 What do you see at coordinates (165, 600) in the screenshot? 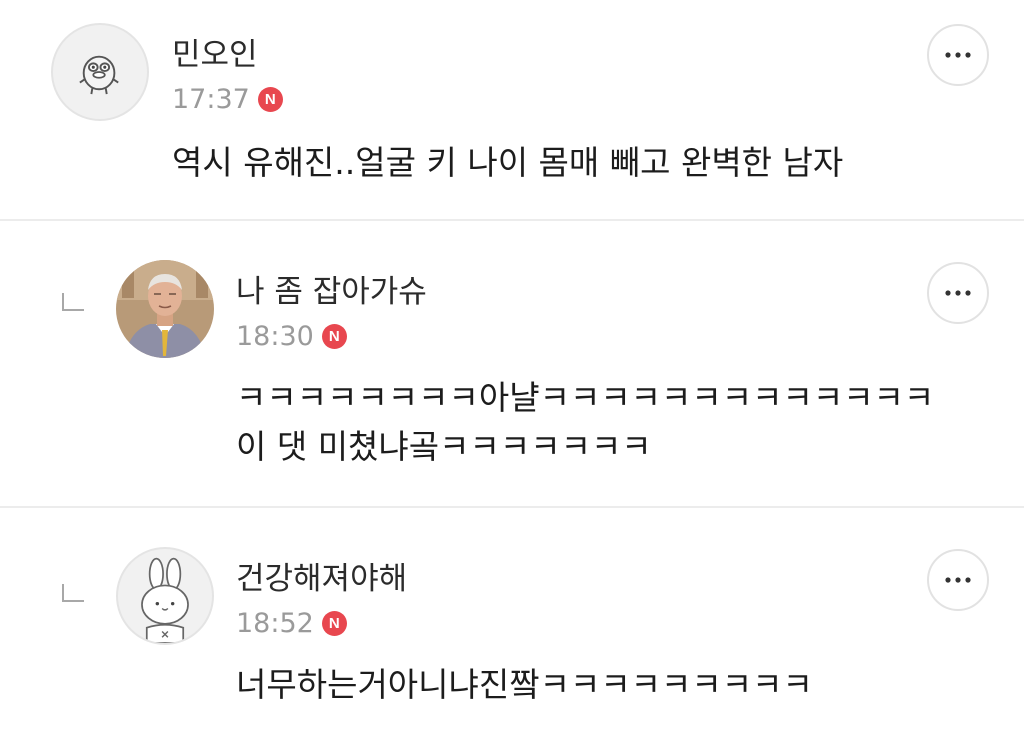
I see `rabbit-character-icon` at bounding box center [165, 600].